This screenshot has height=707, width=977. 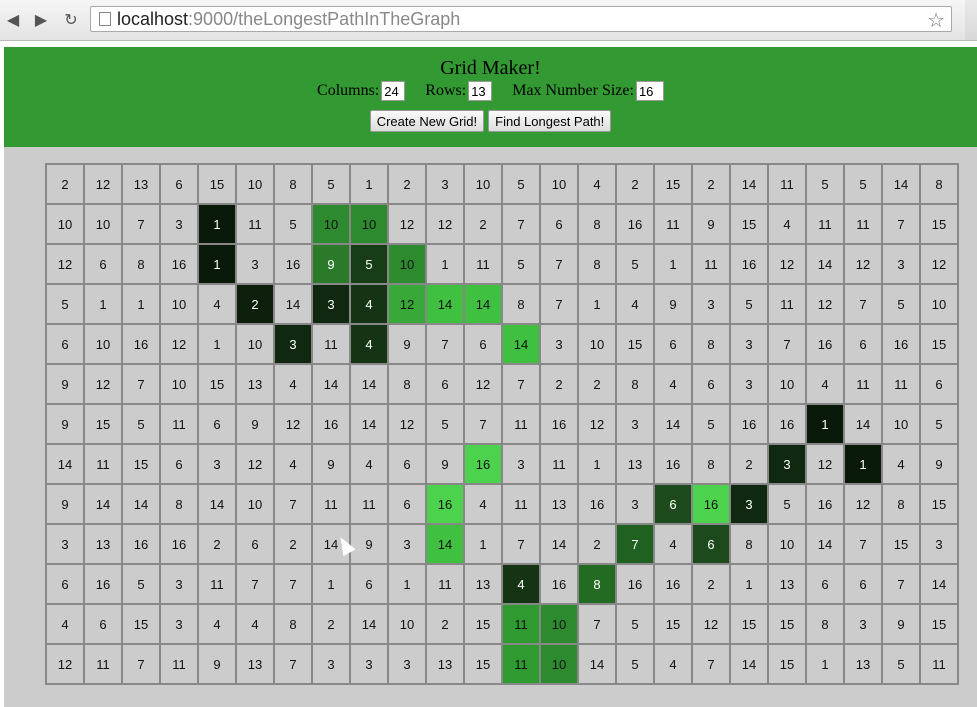 What do you see at coordinates (393, 91) in the screenshot?
I see `columns-input` at bounding box center [393, 91].